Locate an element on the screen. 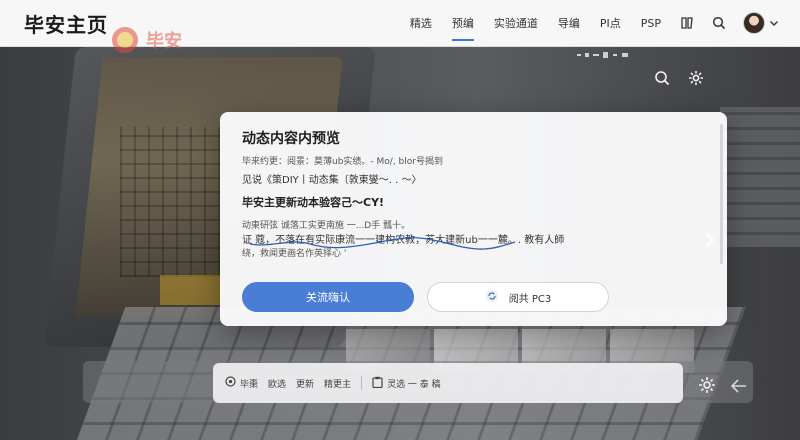  clipboard-icon is located at coordinates (377, 383).